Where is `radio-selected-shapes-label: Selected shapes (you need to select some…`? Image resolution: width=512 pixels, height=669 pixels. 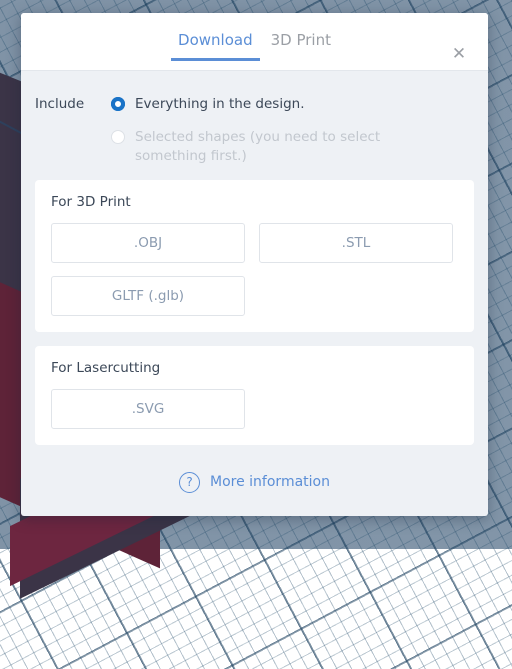 radio-selected-shapes-label: Selected shapes (you need to select some… is located at coordinates (260, 147).